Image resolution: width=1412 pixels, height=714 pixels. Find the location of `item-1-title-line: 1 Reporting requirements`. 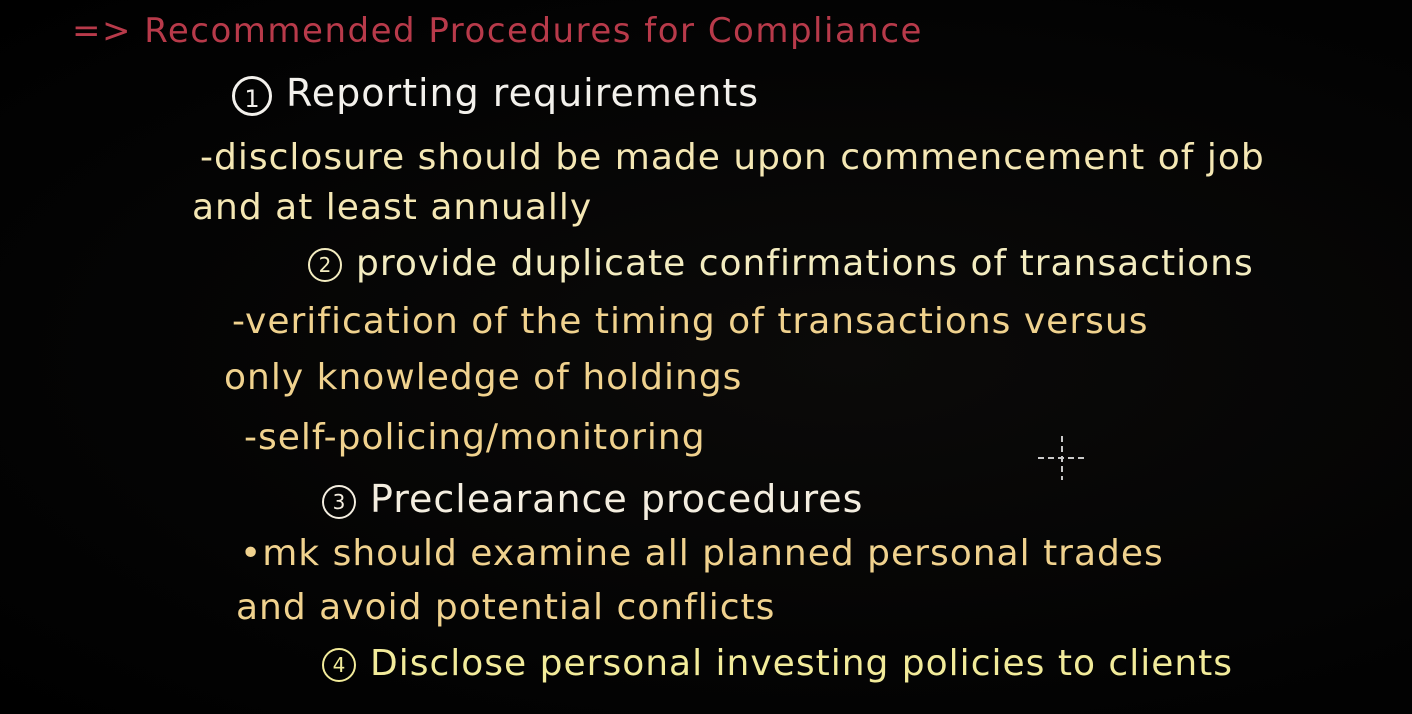

item-1-title-line: 1 Reporting requirements is located at coordinates (495, 95).